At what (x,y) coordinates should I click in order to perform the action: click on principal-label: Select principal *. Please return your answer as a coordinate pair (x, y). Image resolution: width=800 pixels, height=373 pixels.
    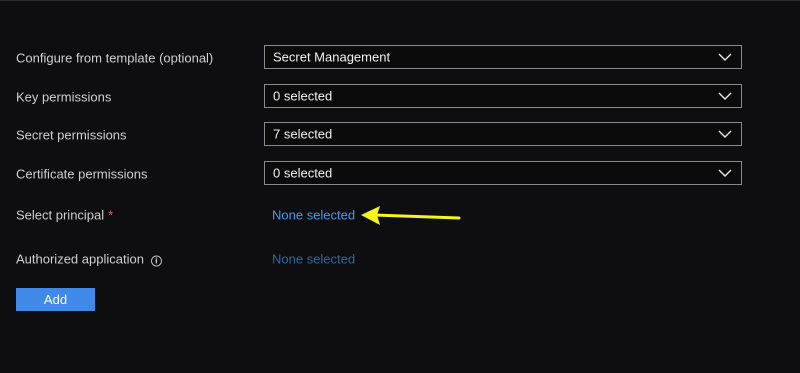
    Looking at the image, I should click on (64, 215).